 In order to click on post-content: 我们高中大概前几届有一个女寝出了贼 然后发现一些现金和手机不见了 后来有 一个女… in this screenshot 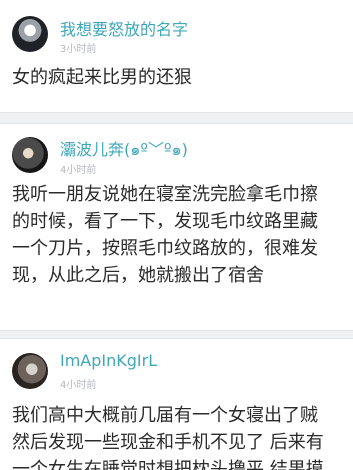, I will do `click(182, 436)`.